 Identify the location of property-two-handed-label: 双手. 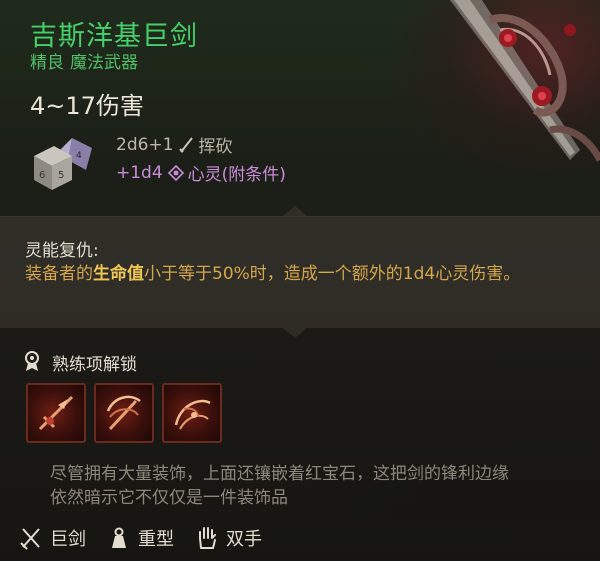
(244, 539).